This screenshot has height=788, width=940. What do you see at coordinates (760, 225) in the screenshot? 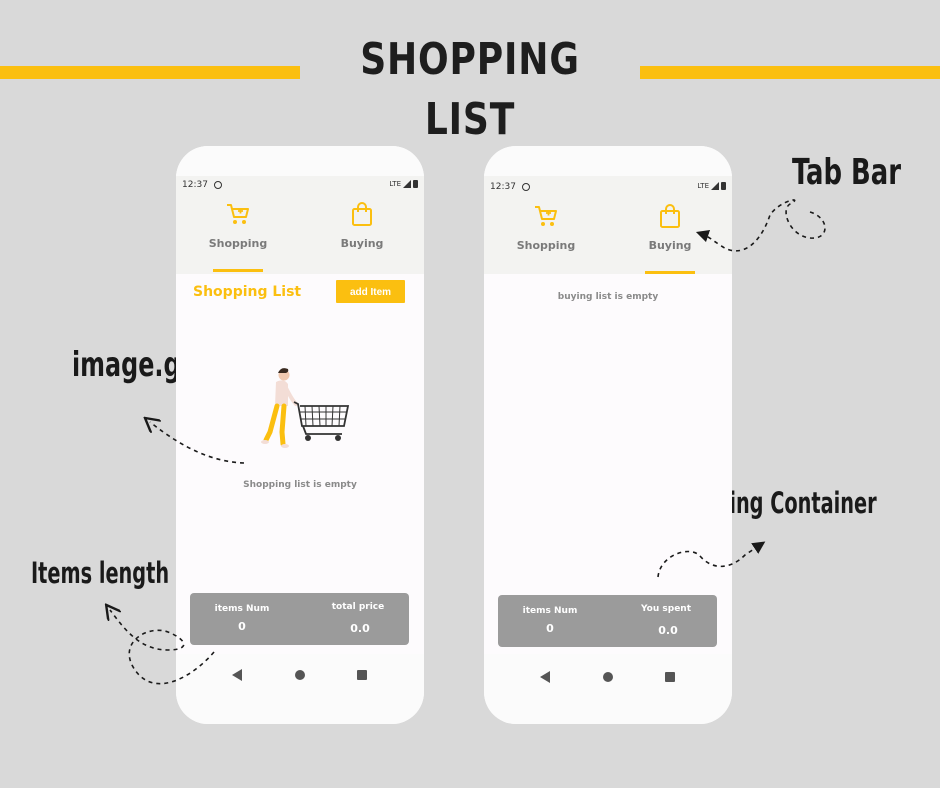
I see `tab-bar-arrow` at bounding box center [760, 225].